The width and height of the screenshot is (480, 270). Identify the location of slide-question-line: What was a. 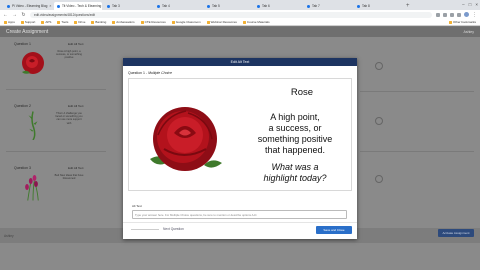
(295, 167).